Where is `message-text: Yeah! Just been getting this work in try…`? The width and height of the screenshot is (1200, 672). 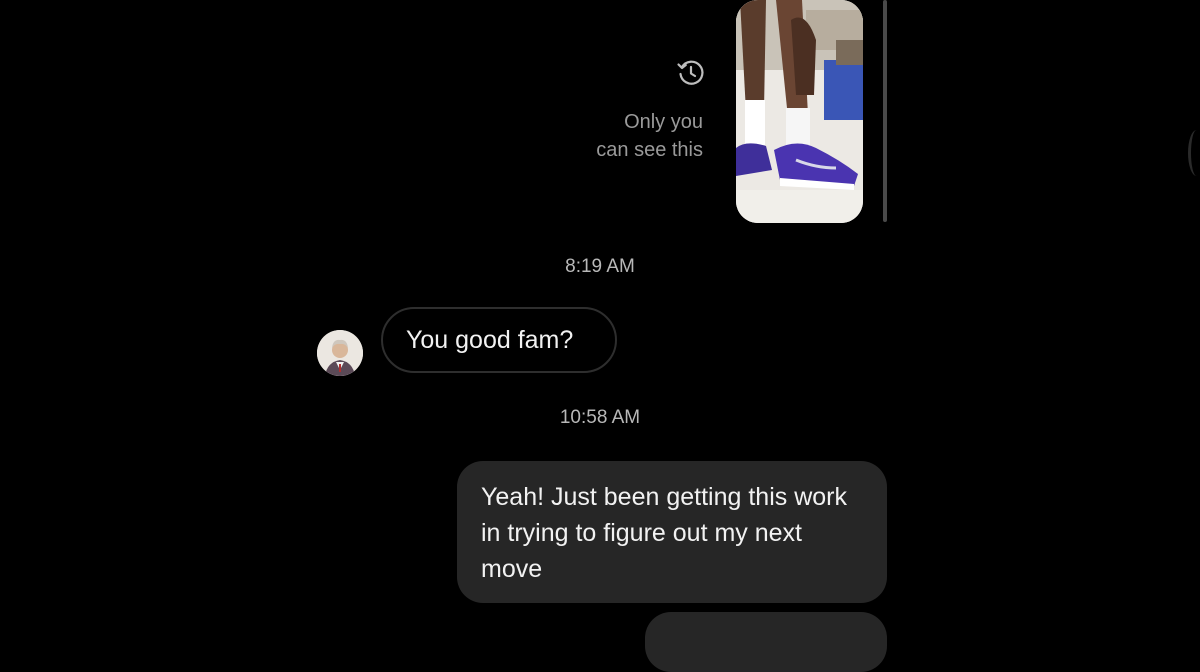 message-text: Yeah! Just been getting this work in try… is located at coordinates (664, 533).